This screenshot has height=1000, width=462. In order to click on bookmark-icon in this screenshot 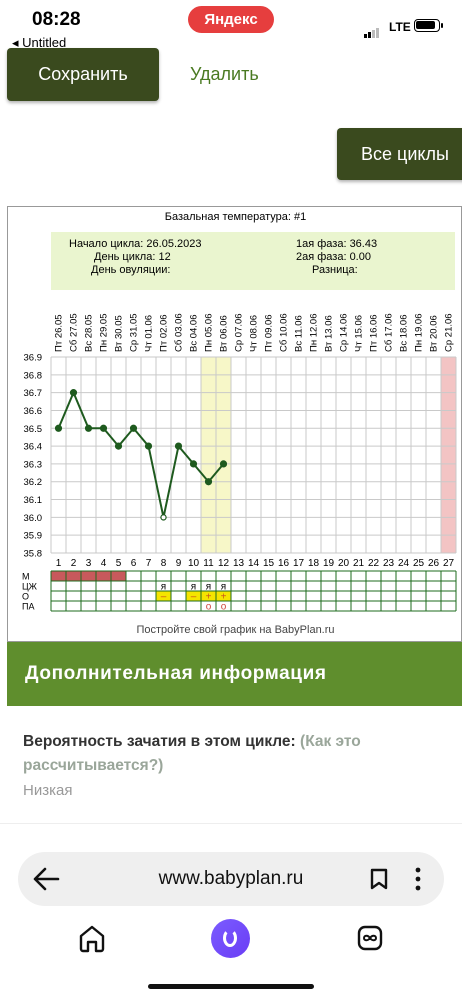, I will do `click(379, 879)`.